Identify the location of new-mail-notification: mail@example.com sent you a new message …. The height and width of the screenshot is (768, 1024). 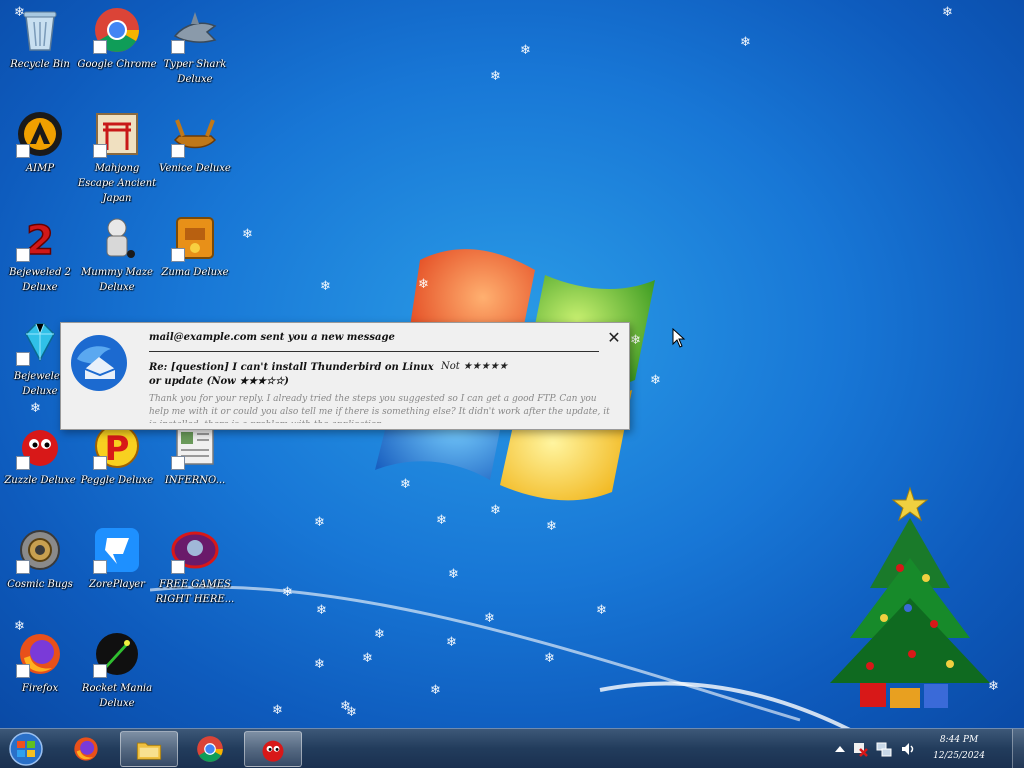
(345, 376).